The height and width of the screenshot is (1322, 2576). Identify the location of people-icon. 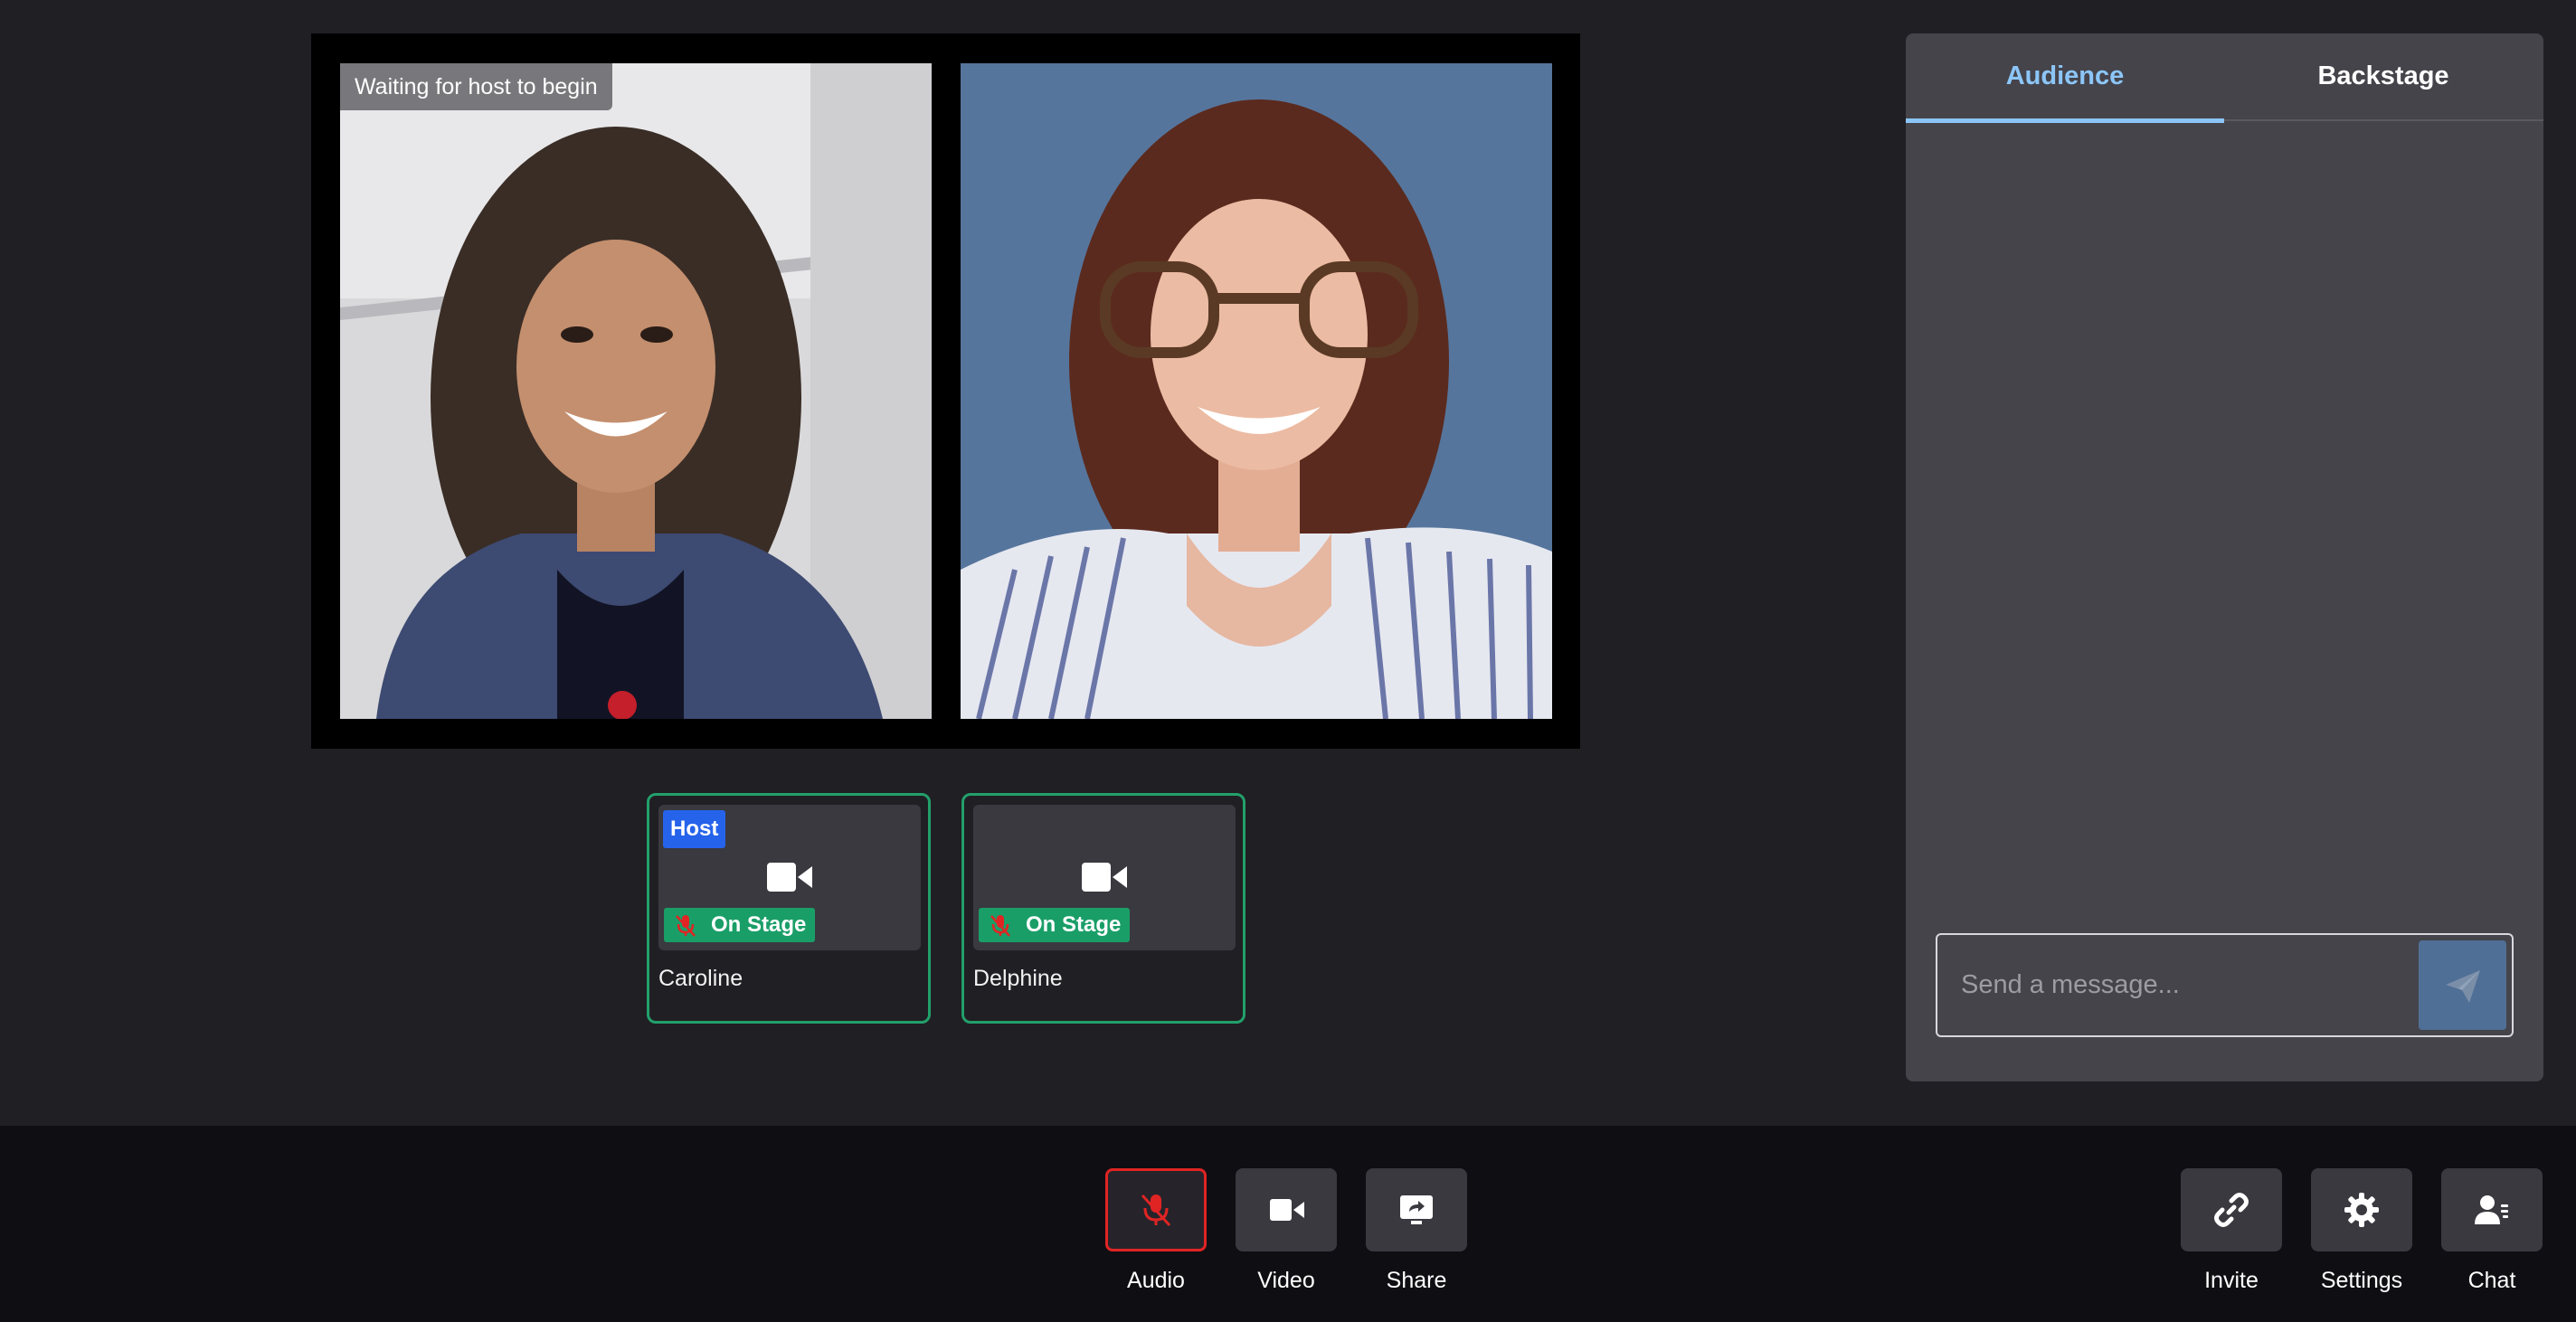
(2491, 1209).